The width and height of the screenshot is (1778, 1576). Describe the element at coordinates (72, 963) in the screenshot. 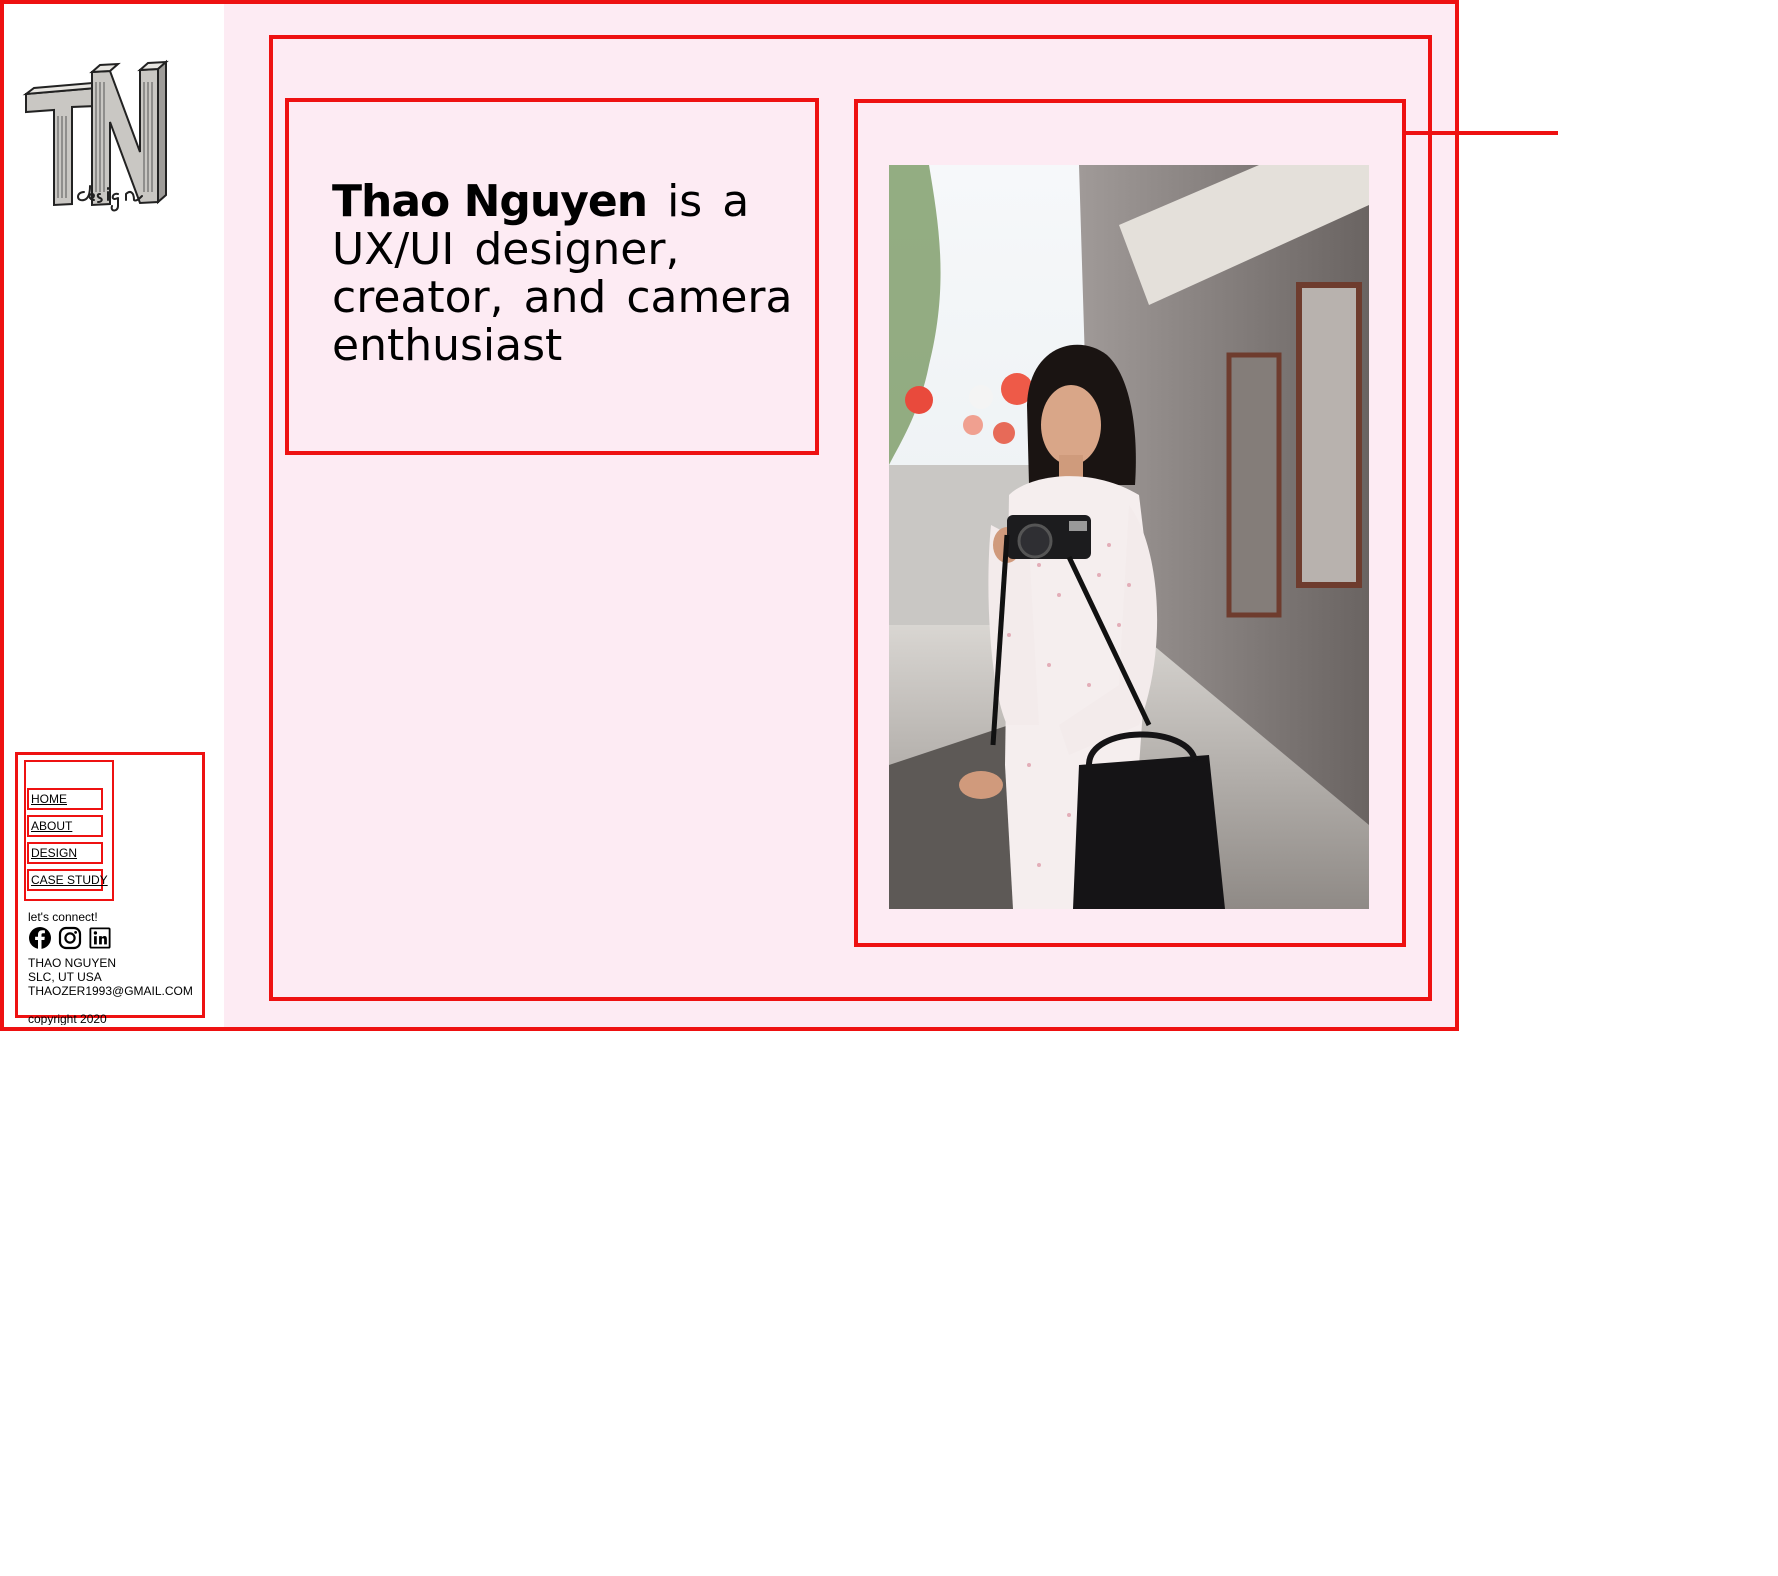

I see `contact-name: THAO NGUYEN` at that location.